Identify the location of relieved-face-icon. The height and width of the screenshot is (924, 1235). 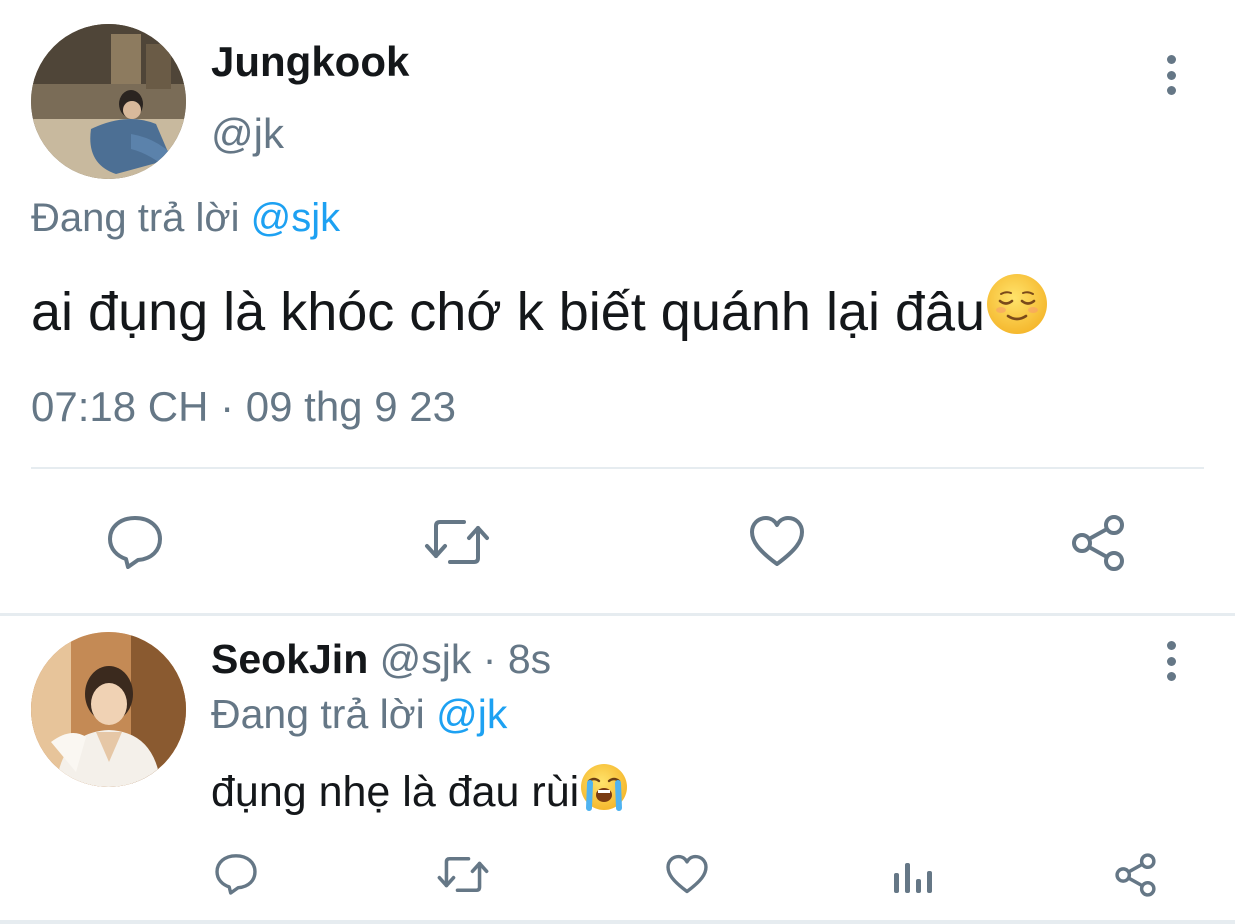
(1017, 310).